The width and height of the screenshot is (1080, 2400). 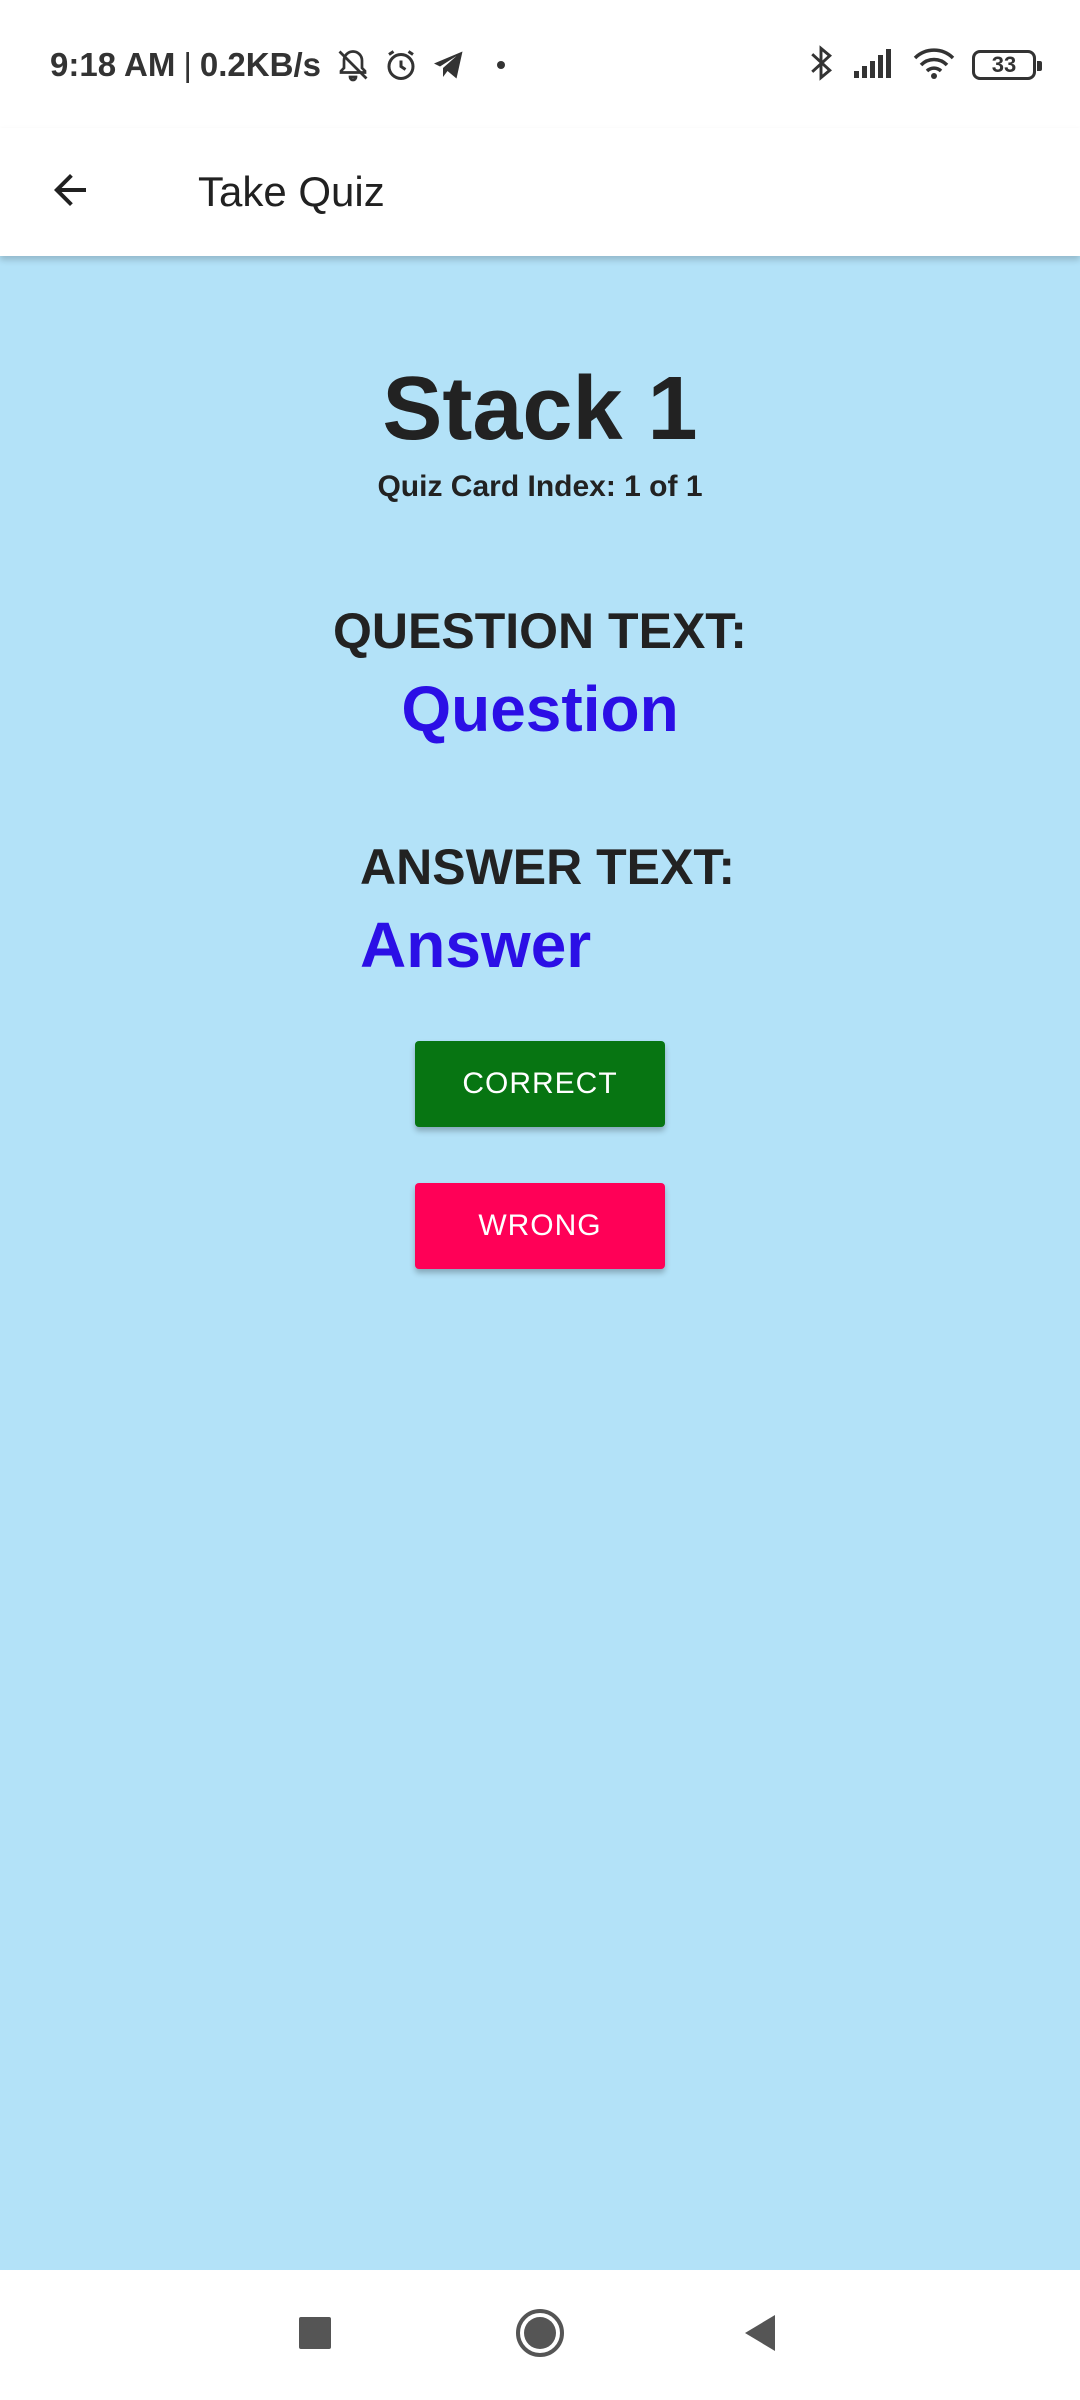 I want to click on recents-button, so click(x=315, y=2335).